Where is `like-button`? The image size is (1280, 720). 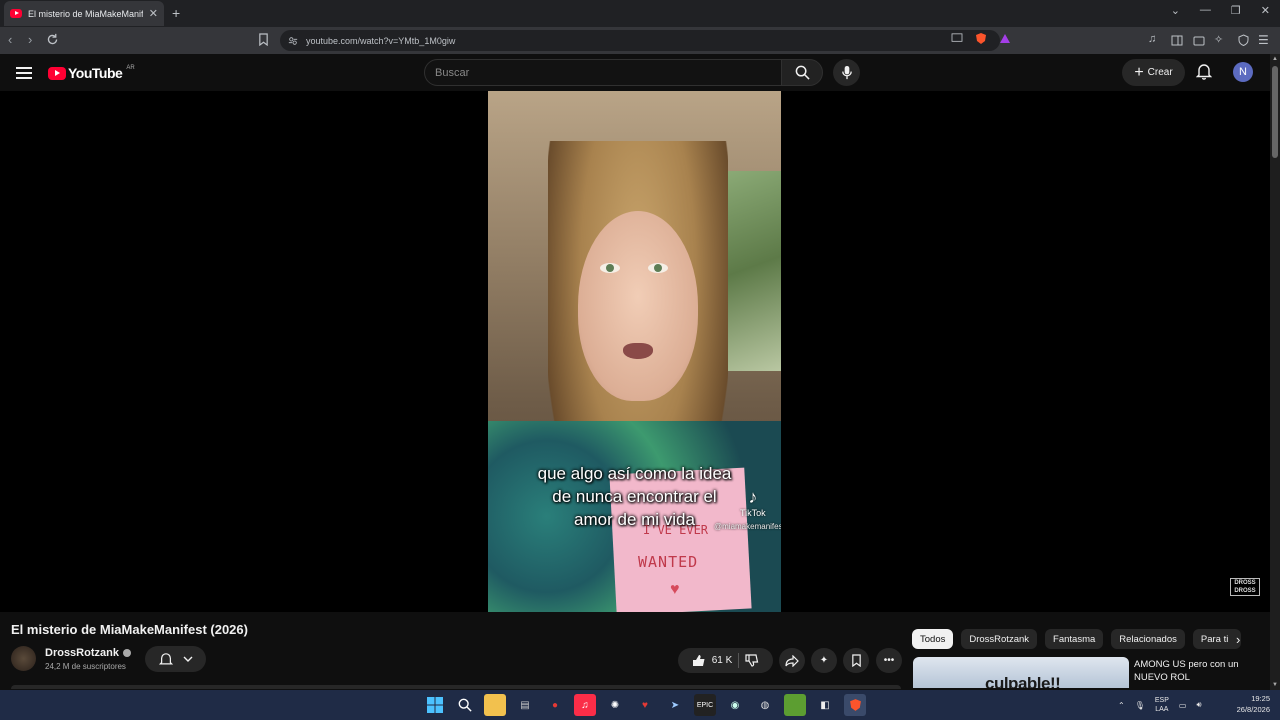 like-button is located at coordinates (699, 660).